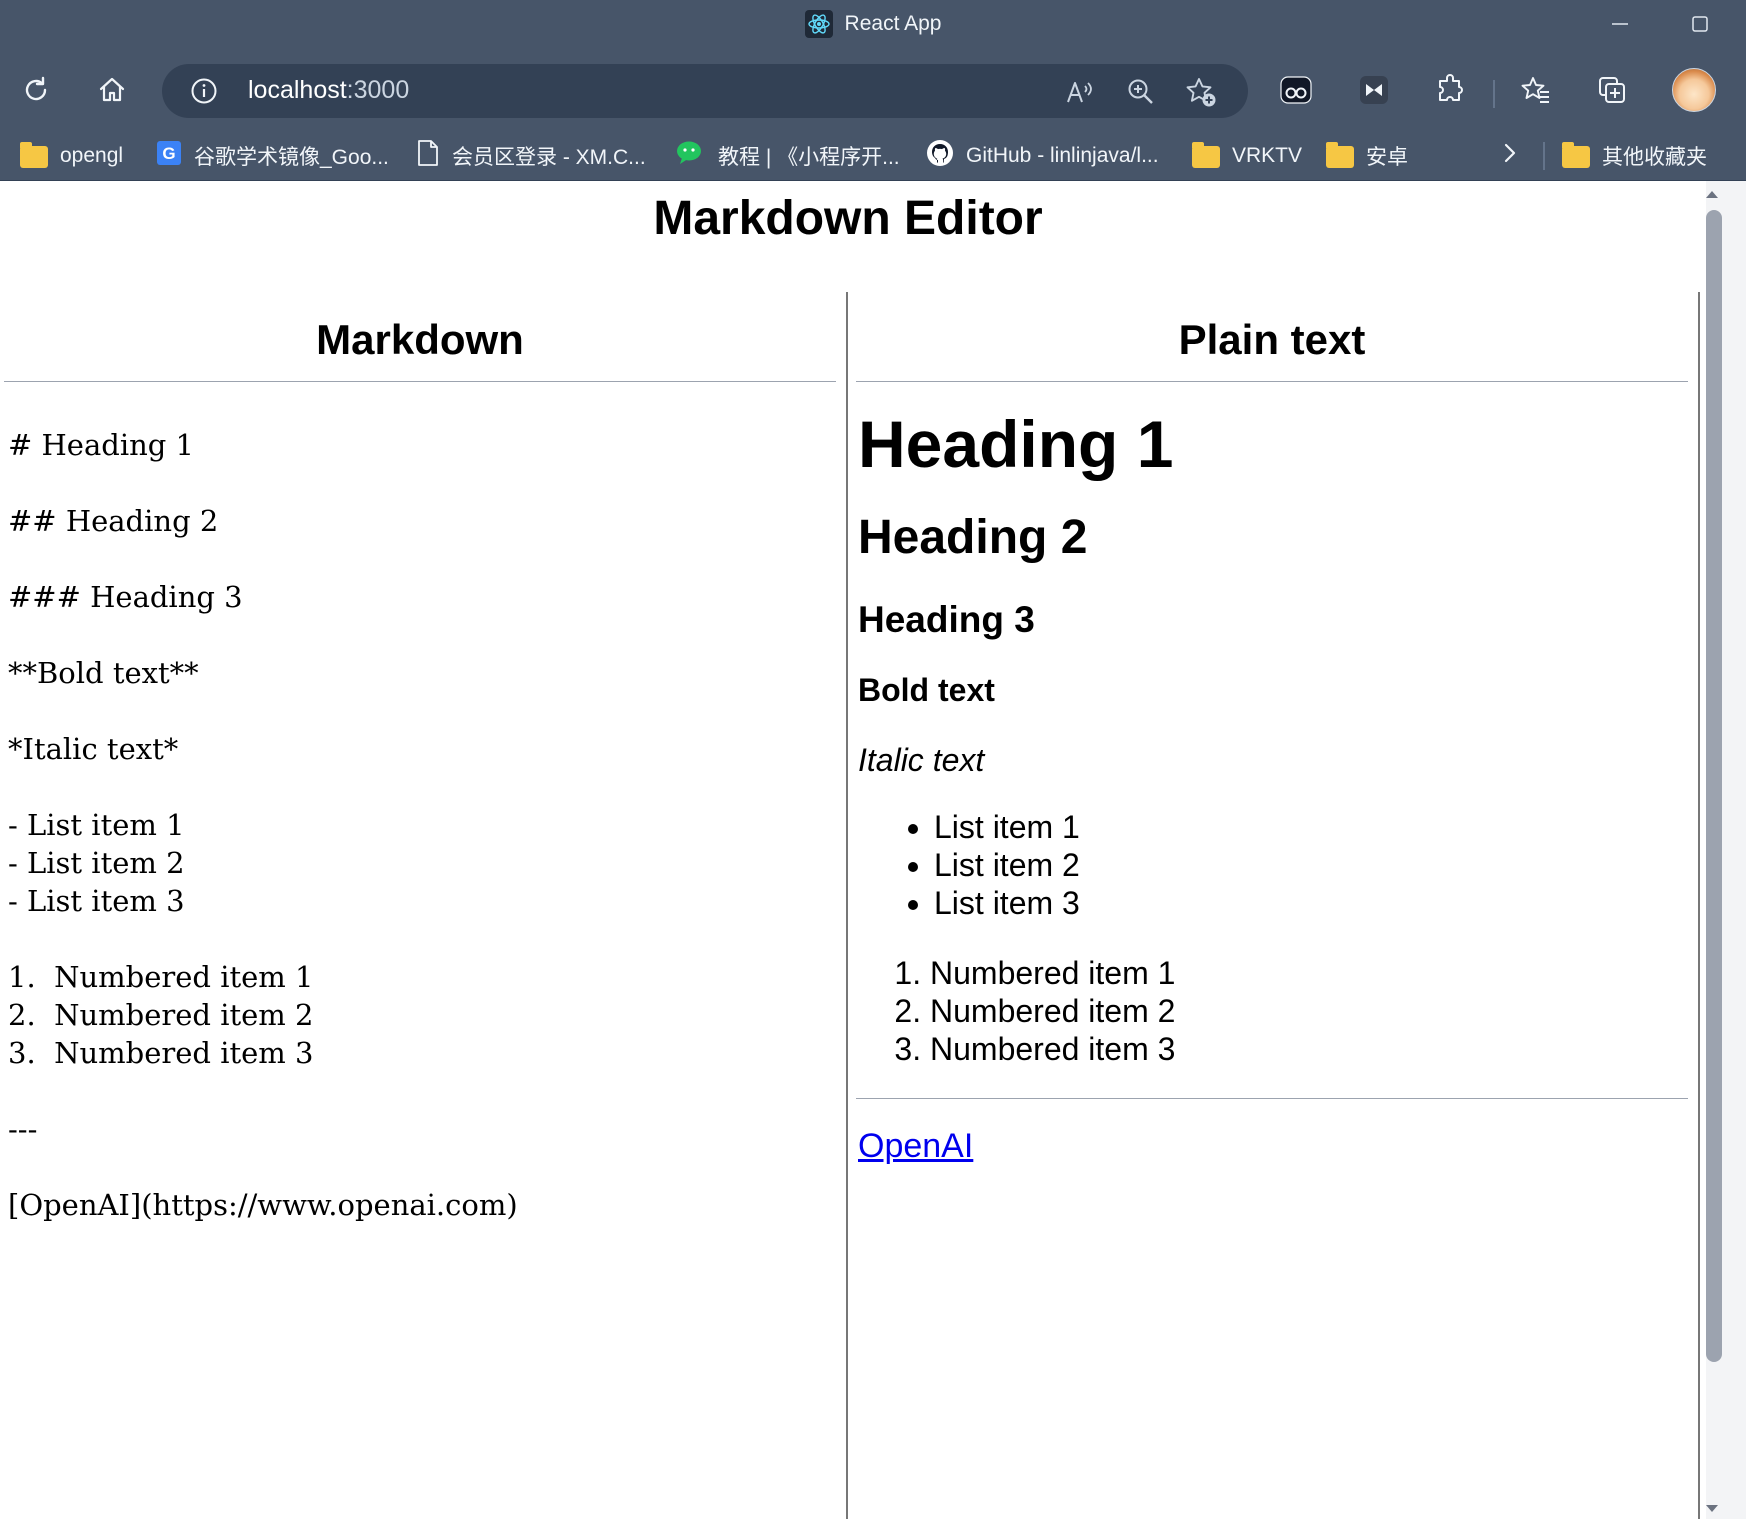 This screenshot has width=1746, height=1519. I want to click on bookmark-vrktv: VRKTV, so click(1247, 156).